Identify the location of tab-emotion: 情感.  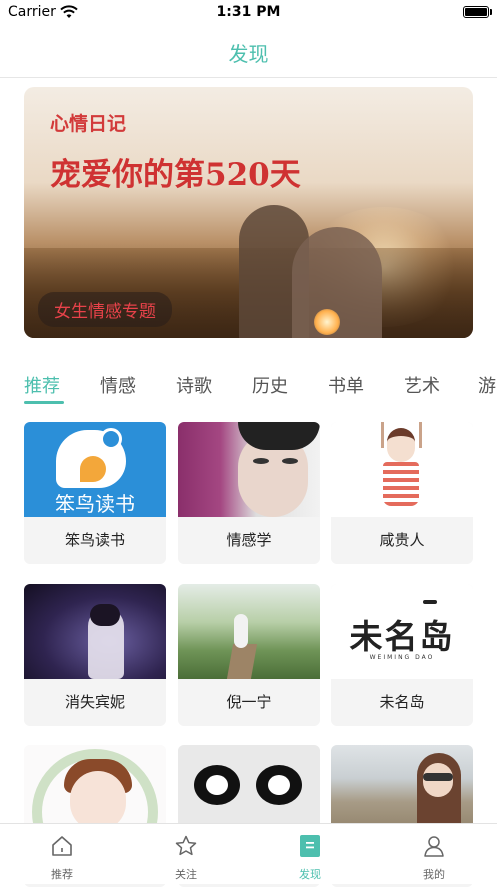
(118, 385).